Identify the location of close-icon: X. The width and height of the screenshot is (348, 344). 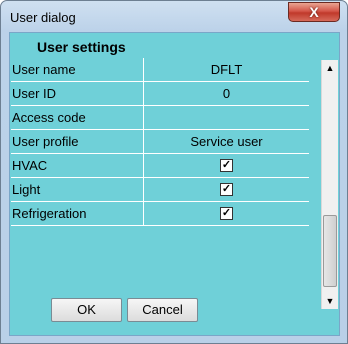
(314, 12).